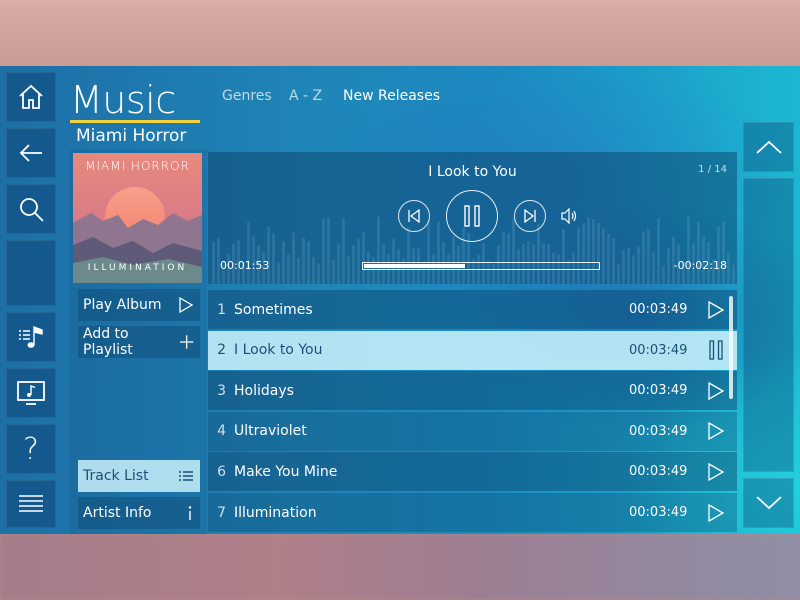  What do you see at coordinates (530, 216) in the screenshot?
I see `next-button` at bounding box center [530, 216].